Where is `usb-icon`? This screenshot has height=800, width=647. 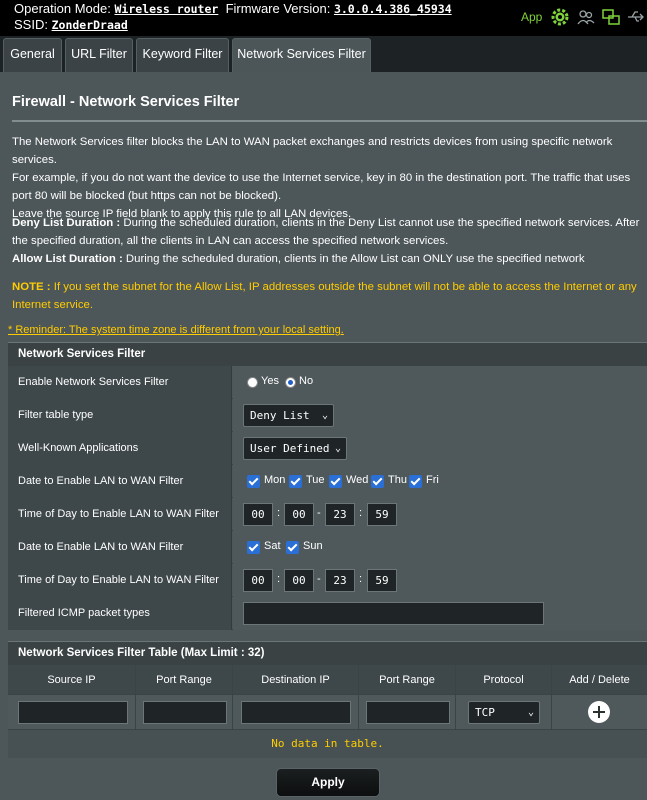
usb-icon is located at coordinates (636, 17).